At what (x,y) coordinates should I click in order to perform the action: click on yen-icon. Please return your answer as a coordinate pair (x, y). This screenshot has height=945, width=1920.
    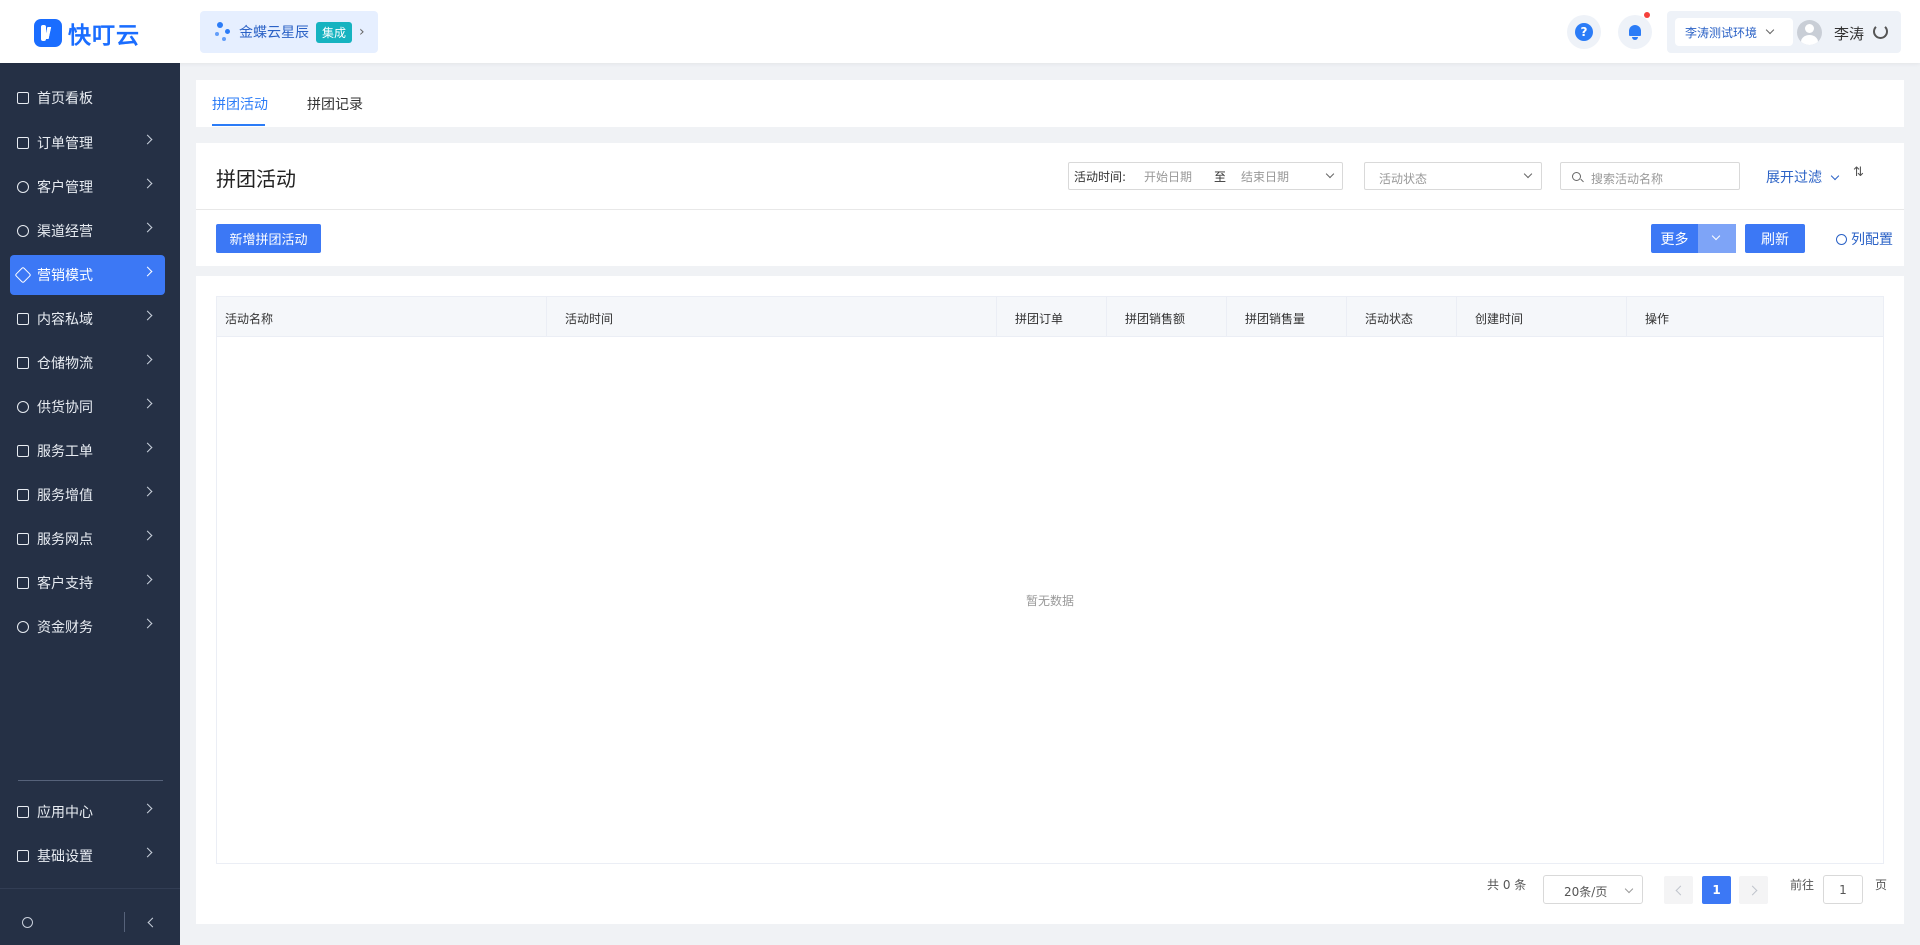
    Looking at the image, I should click on (23, 627).